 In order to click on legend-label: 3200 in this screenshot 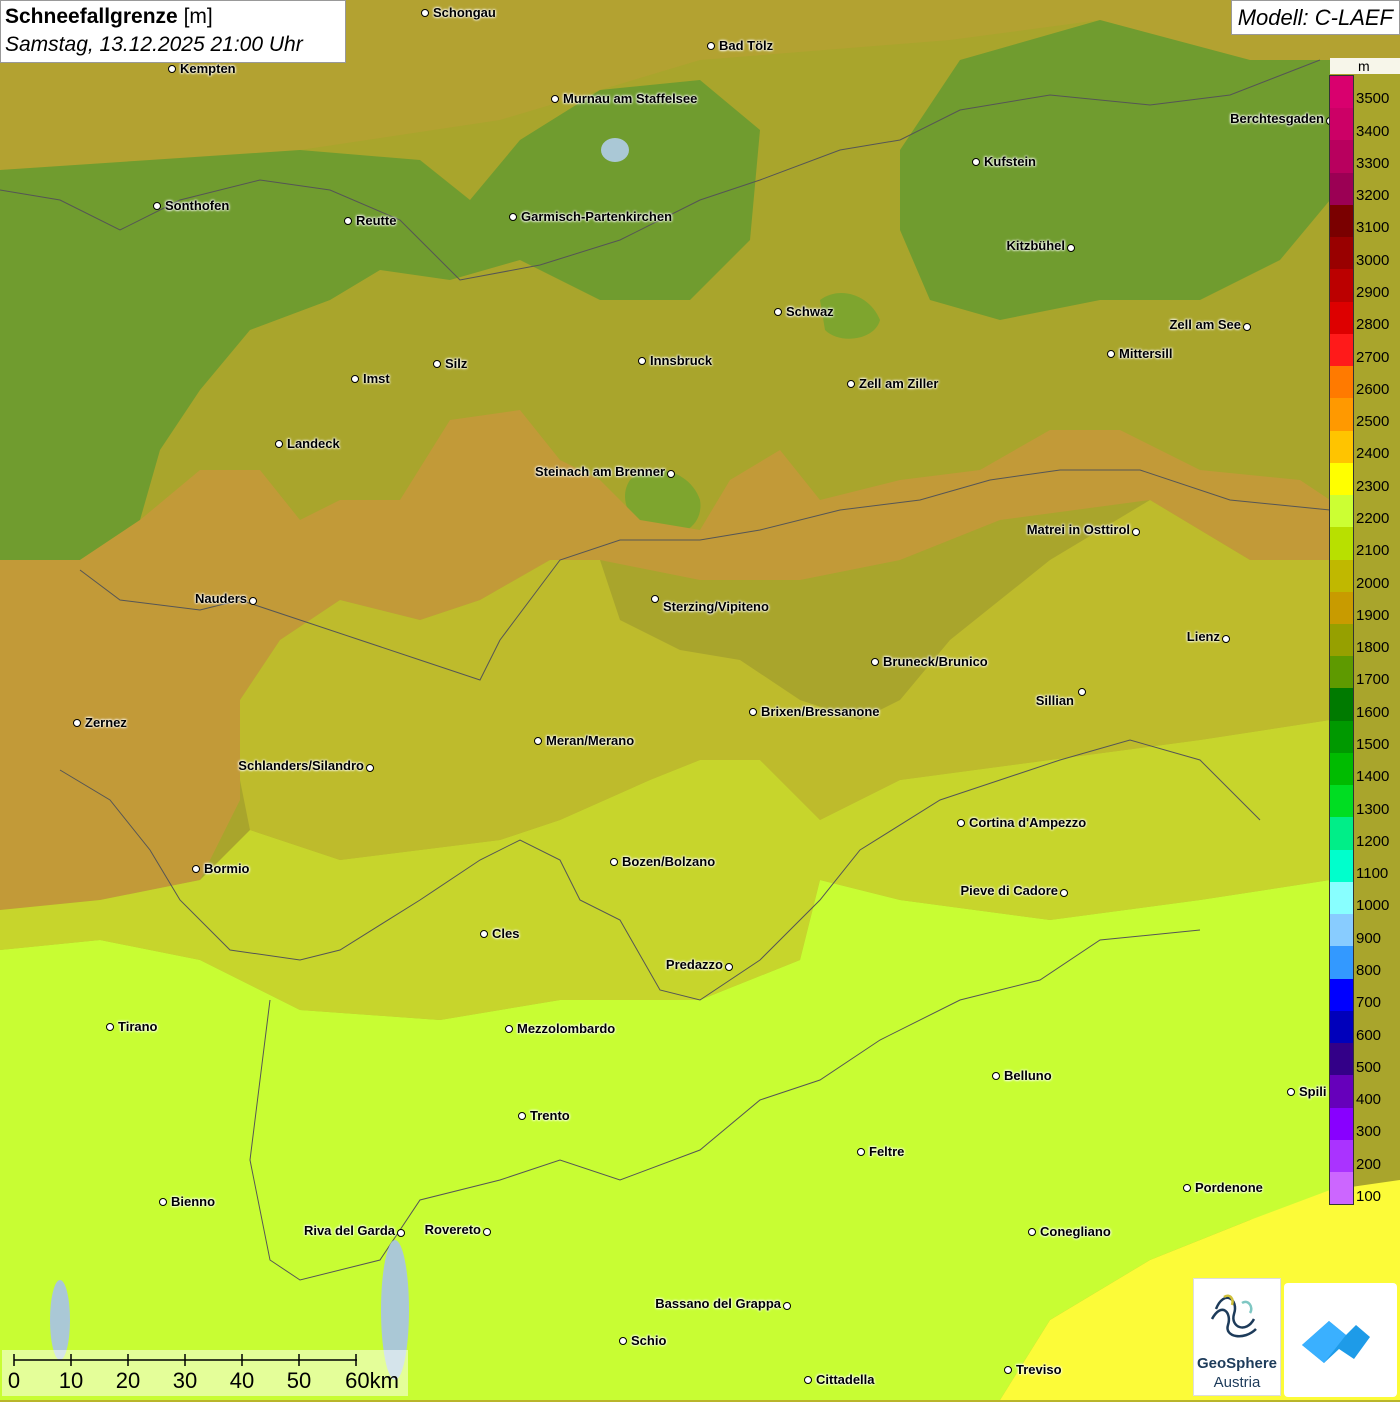, I will do `click(1373, 196)`.